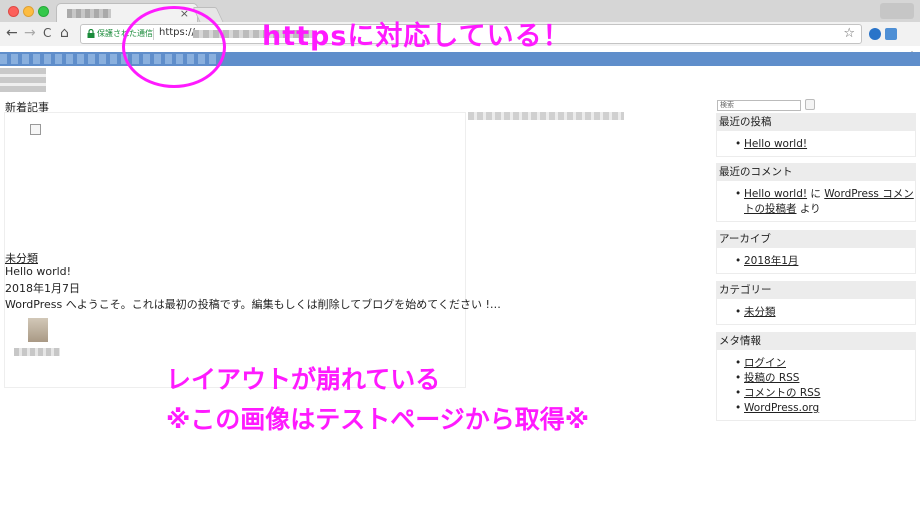  What do you see at coordinates (825, 202) in the screenshot?
I see `list-item: Hello world! に WordPress コメントの投稿者 より` at bounding box center [825, 202].